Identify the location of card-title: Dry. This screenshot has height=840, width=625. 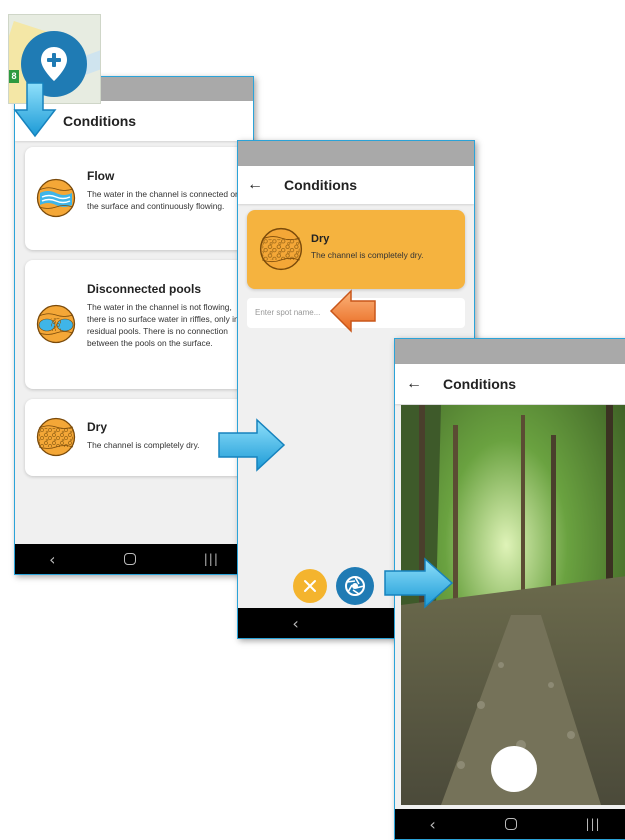
(320, 239).